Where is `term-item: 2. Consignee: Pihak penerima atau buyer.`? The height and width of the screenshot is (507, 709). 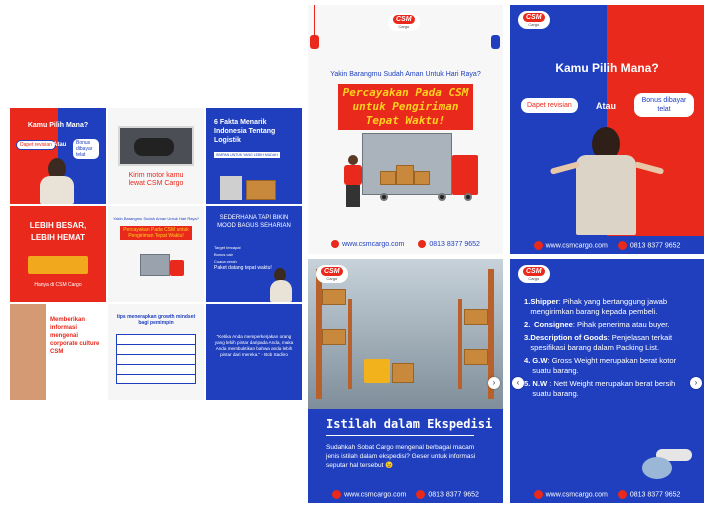 term-item: 2. Consignee: Pihak penerima atau buyer. is located at coordinates (597, 324).